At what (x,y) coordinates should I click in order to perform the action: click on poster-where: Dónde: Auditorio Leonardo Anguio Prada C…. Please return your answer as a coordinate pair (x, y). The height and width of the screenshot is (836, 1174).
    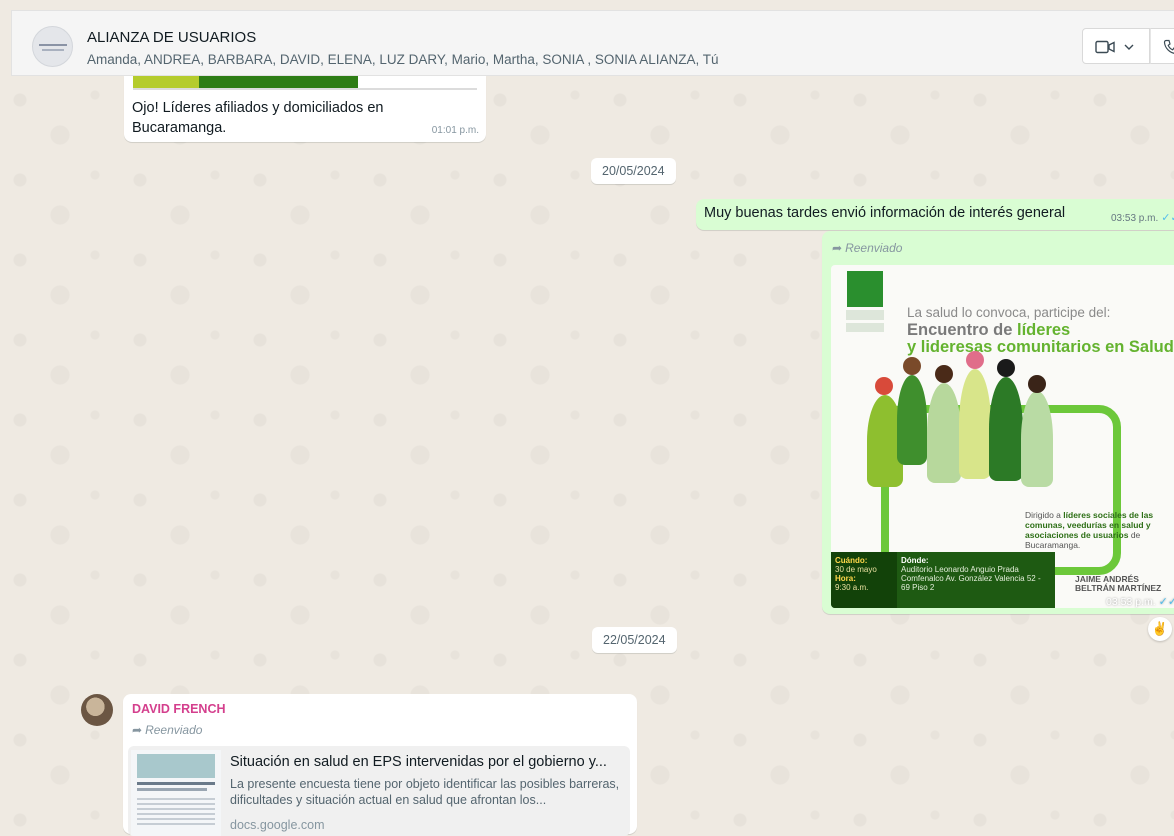
    Looking at the image, I should click on (971, 574).